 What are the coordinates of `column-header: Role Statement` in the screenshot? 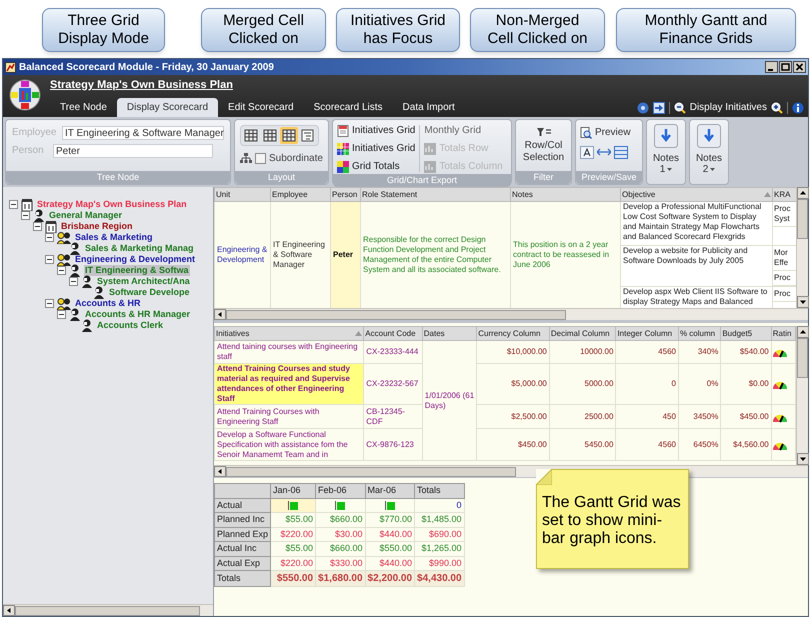 It's located at (435, 195).